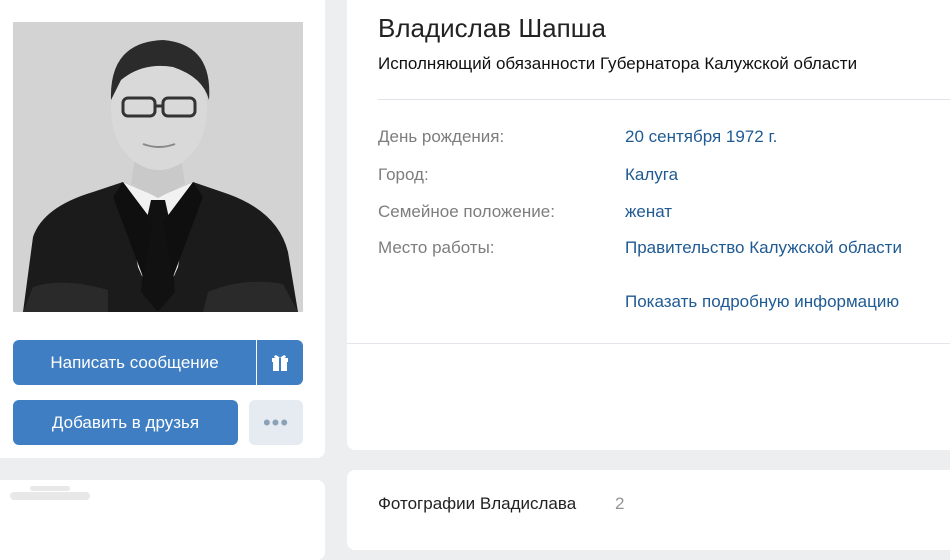 The width and height of the screenshot is (950, 560). What do you see at coordinates (701, 137) in the screenshot?
I see `birthday-value: 20 сентября 1972 г.` at bounding box center [701, 137].